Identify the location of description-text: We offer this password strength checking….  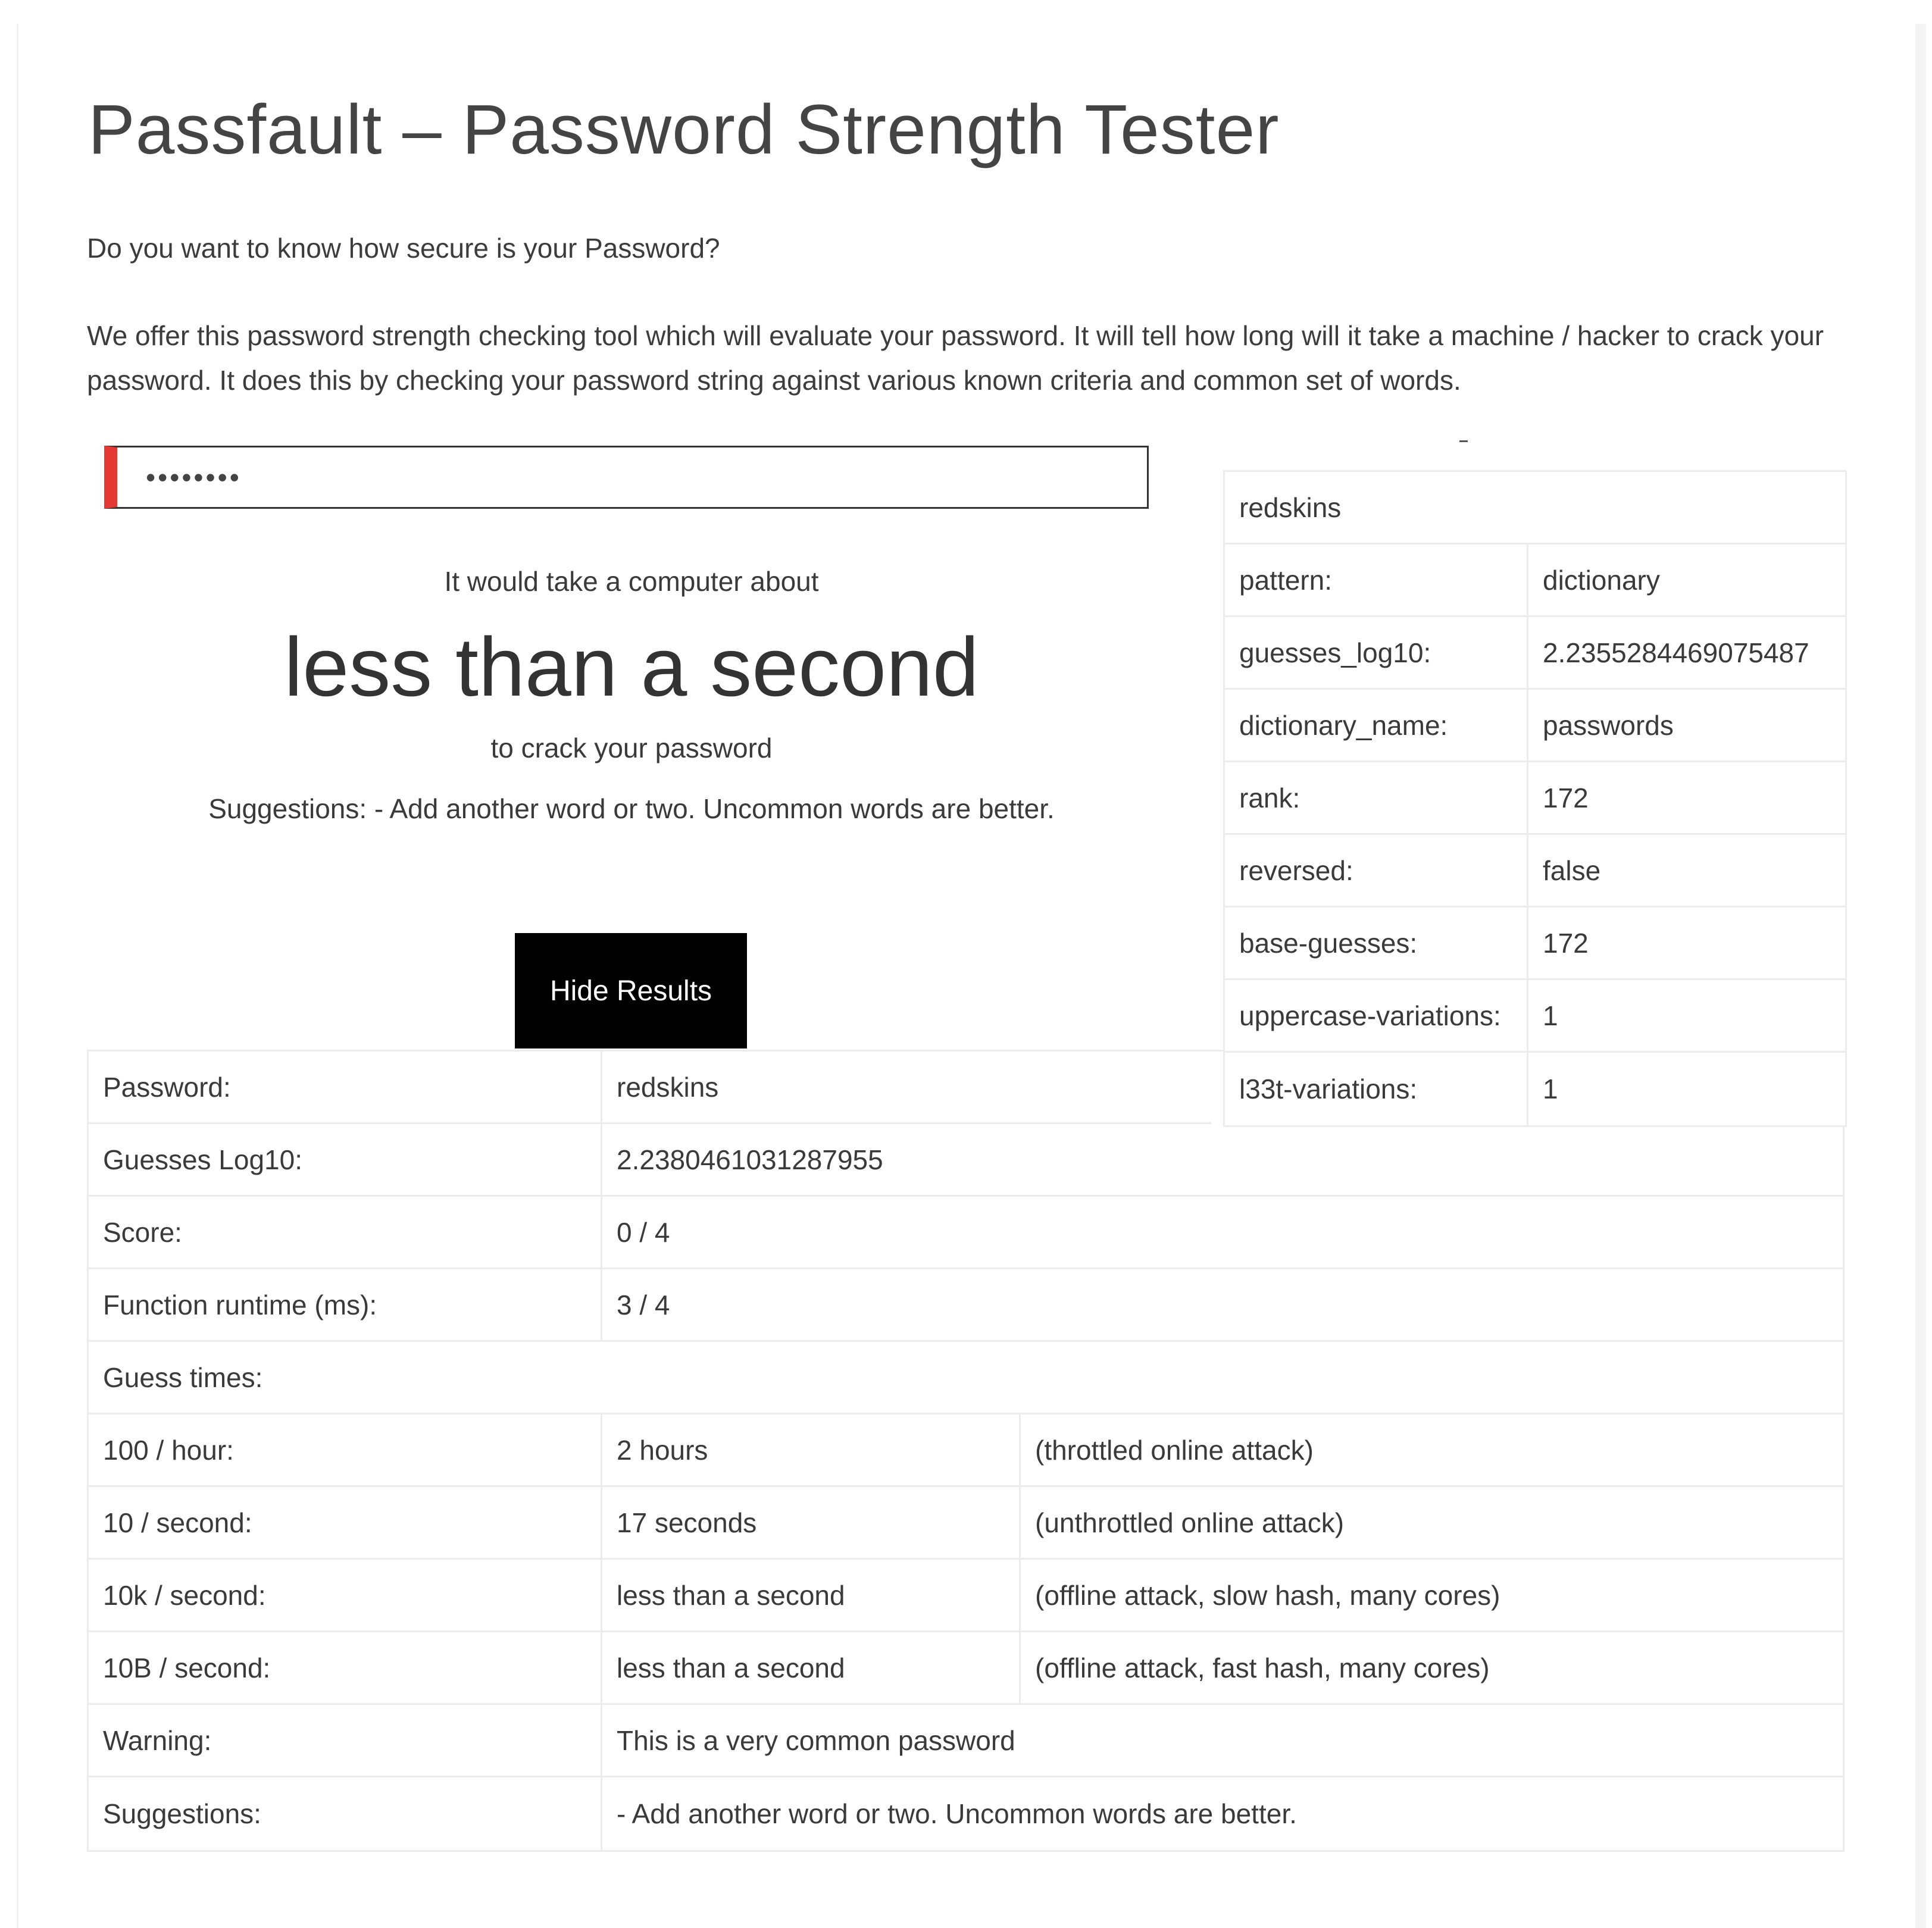
(955, 358).